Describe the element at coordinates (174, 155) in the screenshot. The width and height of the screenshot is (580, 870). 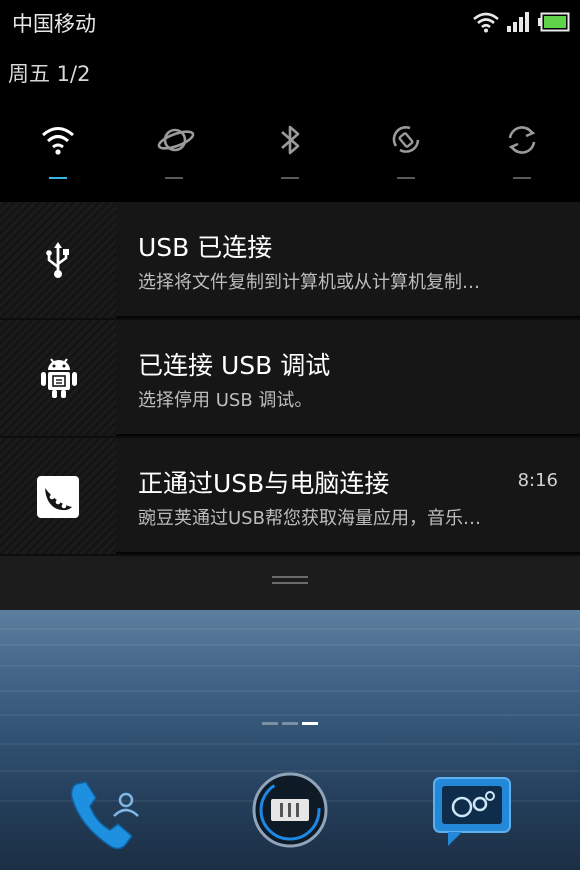
I see `toggle-data` at that location.